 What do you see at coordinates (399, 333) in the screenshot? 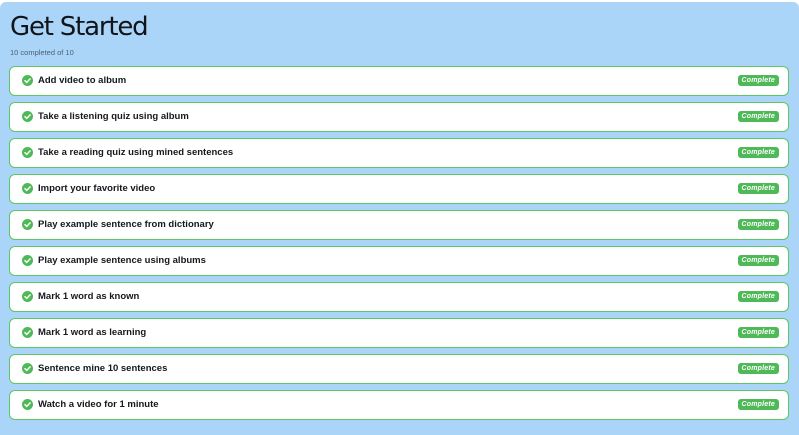
I see `task-item-mark-learning: Mark 1 word as learning Complete` at bounding box center [399, 333].